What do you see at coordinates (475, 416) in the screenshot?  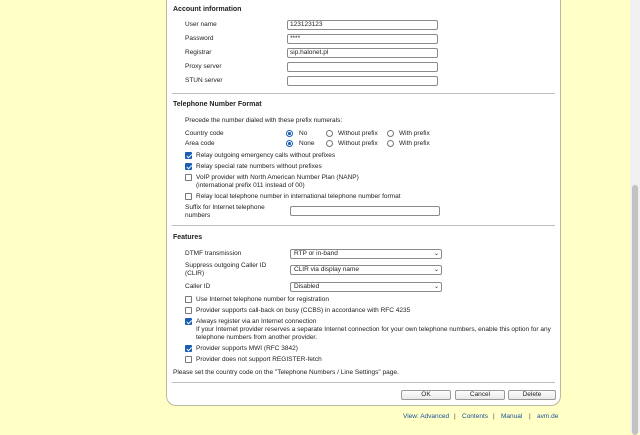 I see `contents-link: Contents` at bounding box center [475, 416].